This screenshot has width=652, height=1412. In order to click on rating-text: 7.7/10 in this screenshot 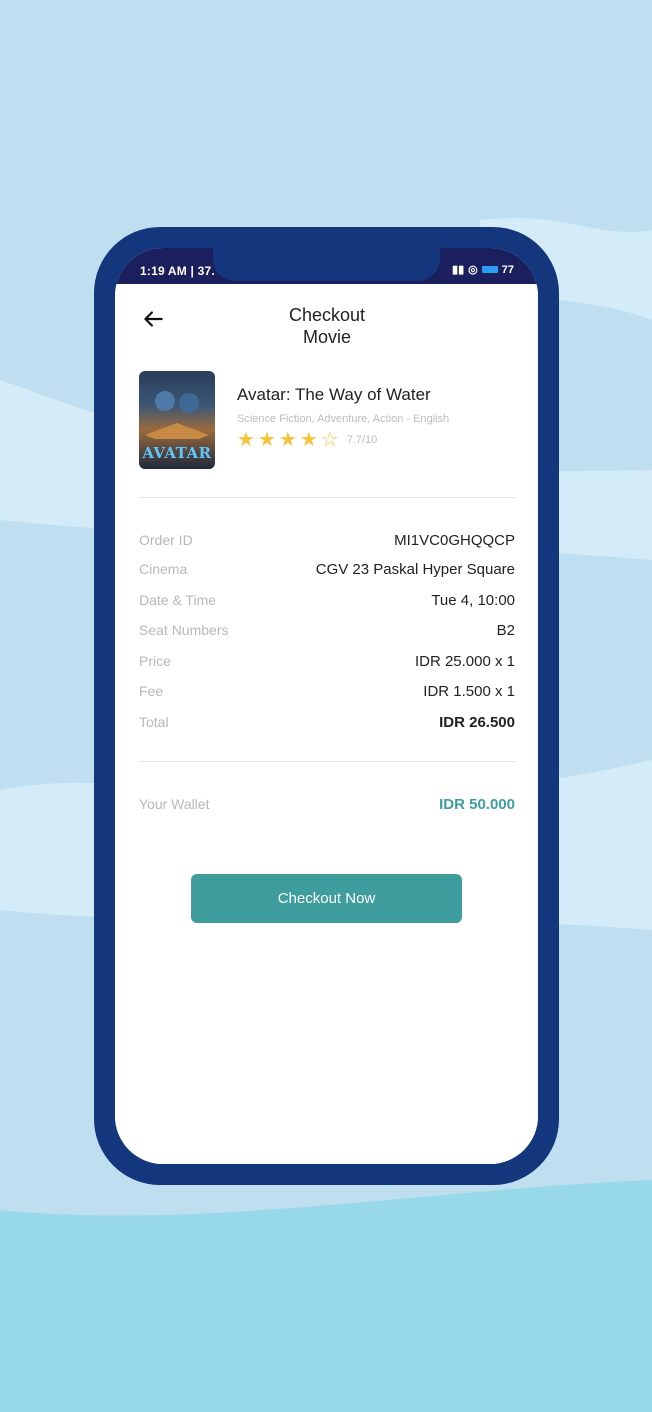, I will do `click(362, 440)`.